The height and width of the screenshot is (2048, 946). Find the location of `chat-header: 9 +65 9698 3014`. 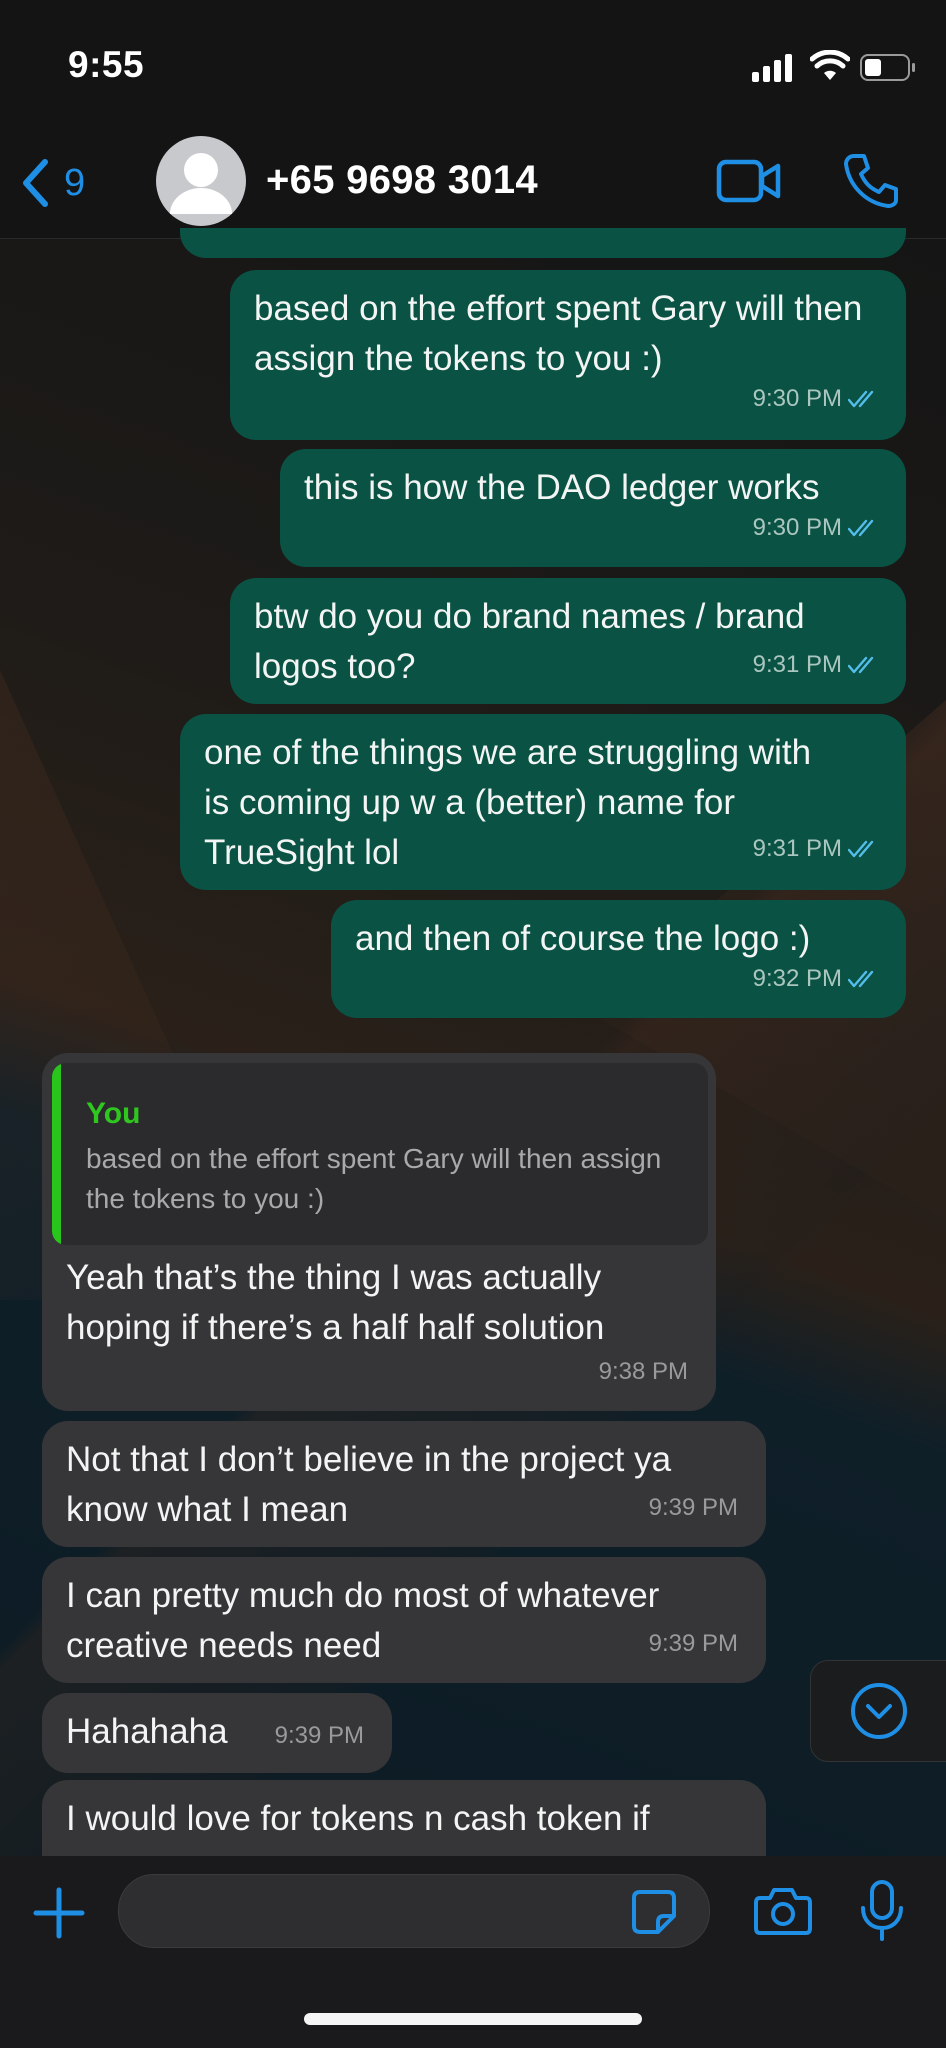

chat-header: 9 +65 9698 3014 is located at coordinates (473, 184).